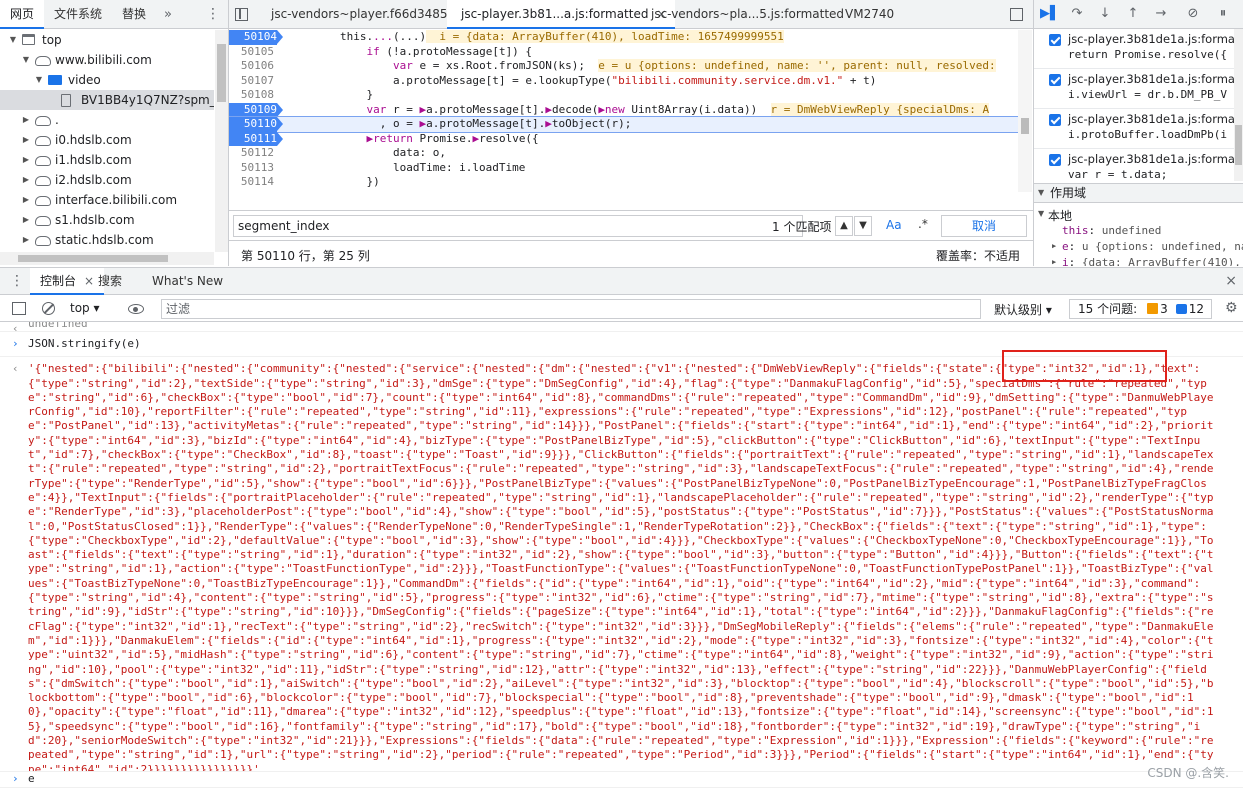  What do you see at coordinates (1138, 193) in the screenshot?
I see `scope-section-header: 作用域` at bounding box center [1138, 193].